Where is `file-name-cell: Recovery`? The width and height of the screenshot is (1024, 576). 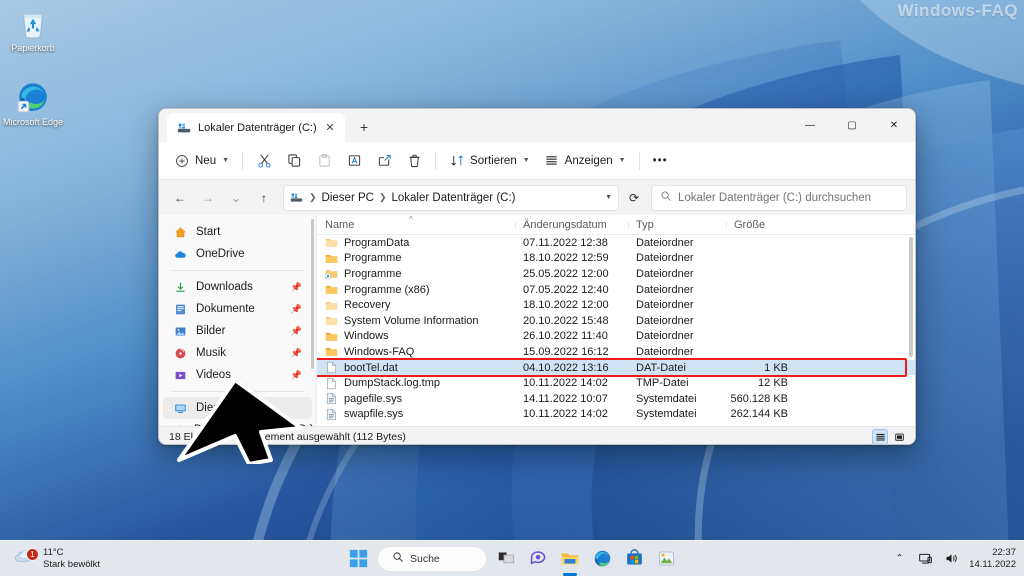 file-name-cell: Recovery is located at coordinates (416, 305).